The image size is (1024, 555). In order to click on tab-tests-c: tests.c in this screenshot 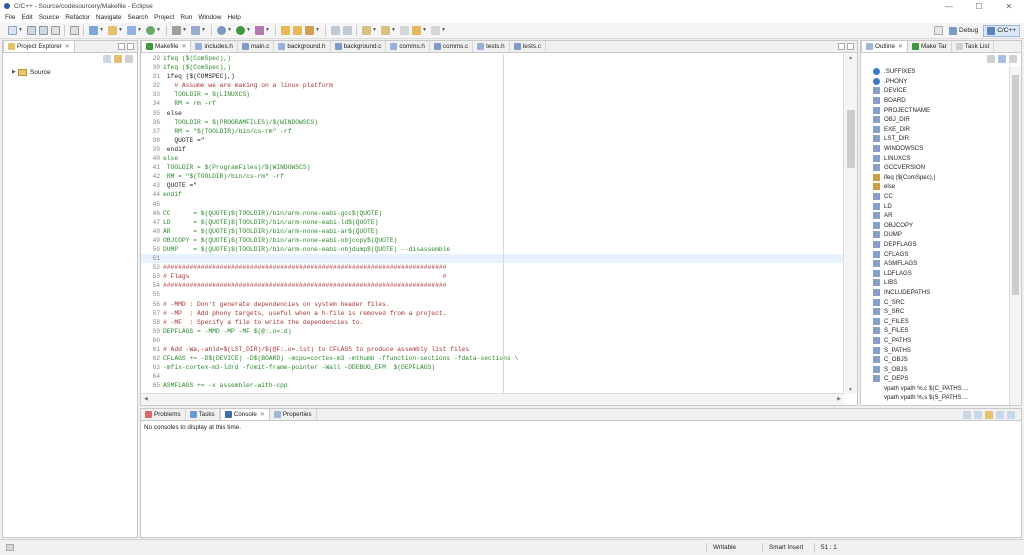, I will do `click(528, 46)`.